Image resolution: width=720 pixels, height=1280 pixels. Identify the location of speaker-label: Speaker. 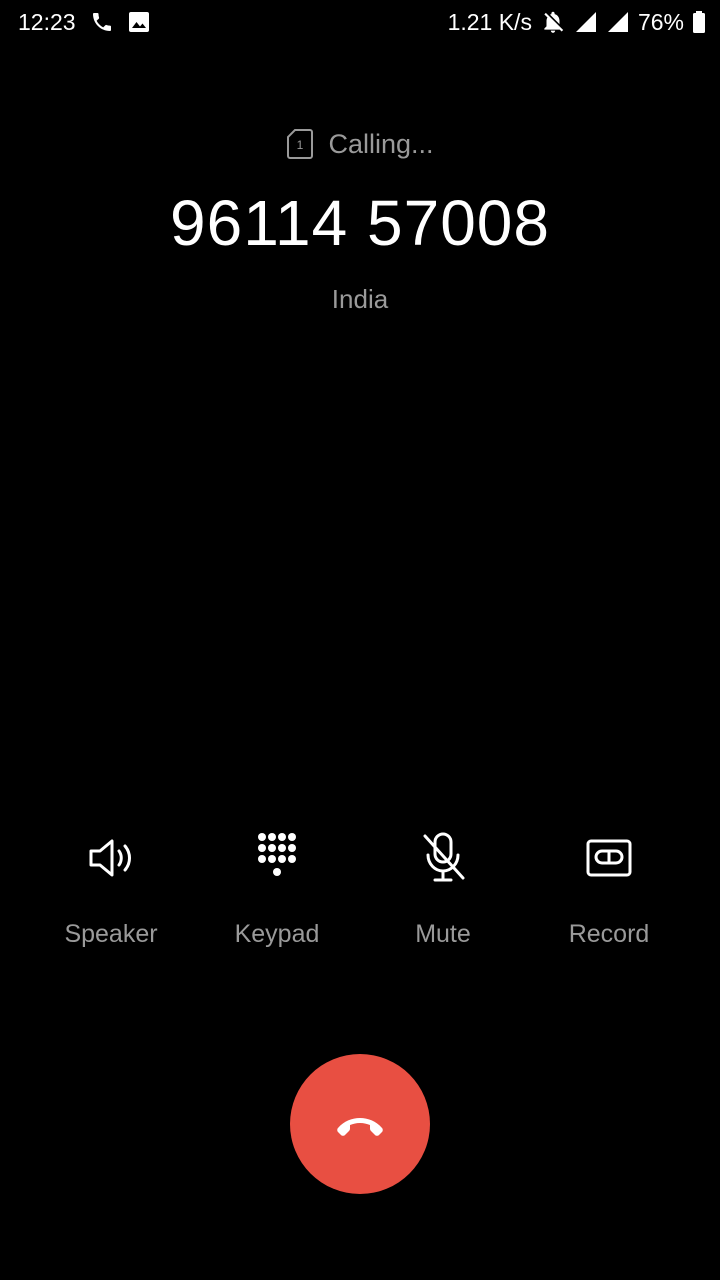
(111, 934).